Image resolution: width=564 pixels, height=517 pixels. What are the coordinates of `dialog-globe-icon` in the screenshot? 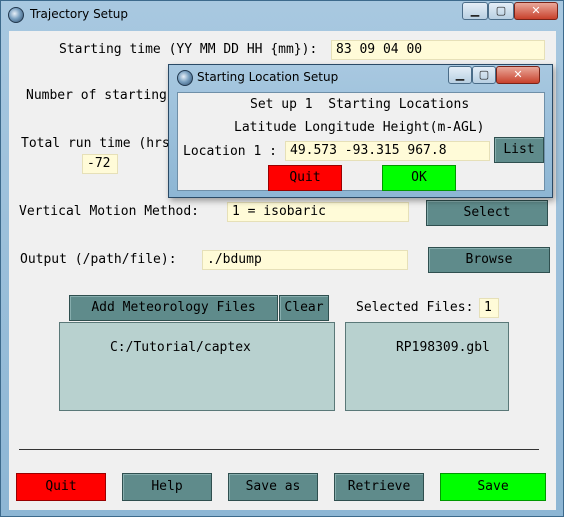 It's located at (185, 78).